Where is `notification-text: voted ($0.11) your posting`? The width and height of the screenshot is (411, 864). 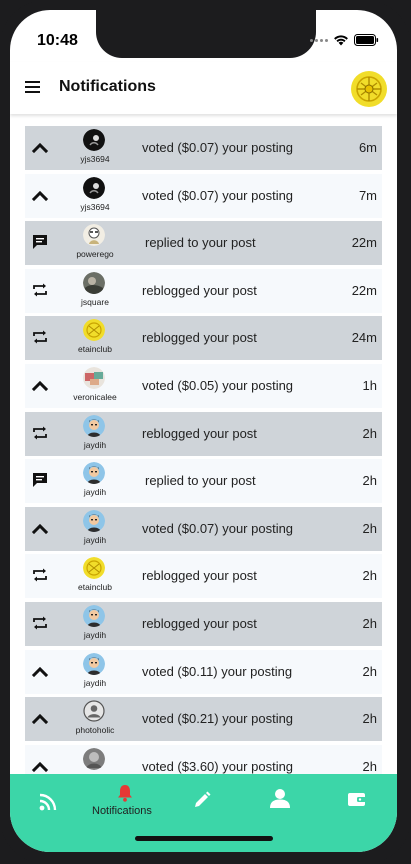 notification-text: voted ($0.11) your posting is located at coordinates (217, 671).